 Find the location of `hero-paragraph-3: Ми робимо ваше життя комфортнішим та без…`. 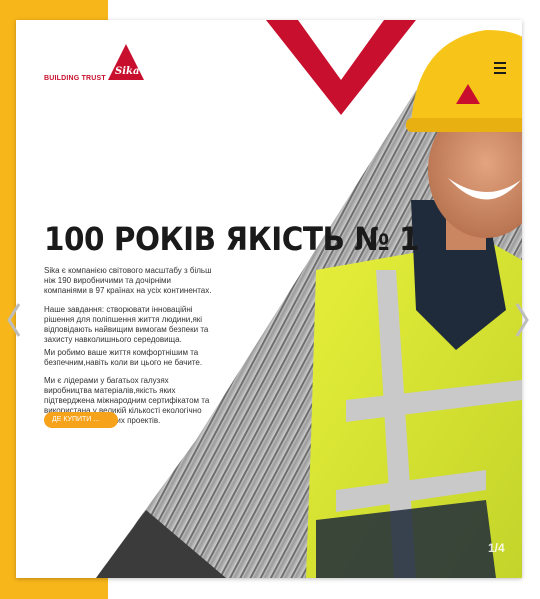

hero-paragraph-3: Ми робимо ваше життя комфортнішим та без… is located at coordinates (123, 357).